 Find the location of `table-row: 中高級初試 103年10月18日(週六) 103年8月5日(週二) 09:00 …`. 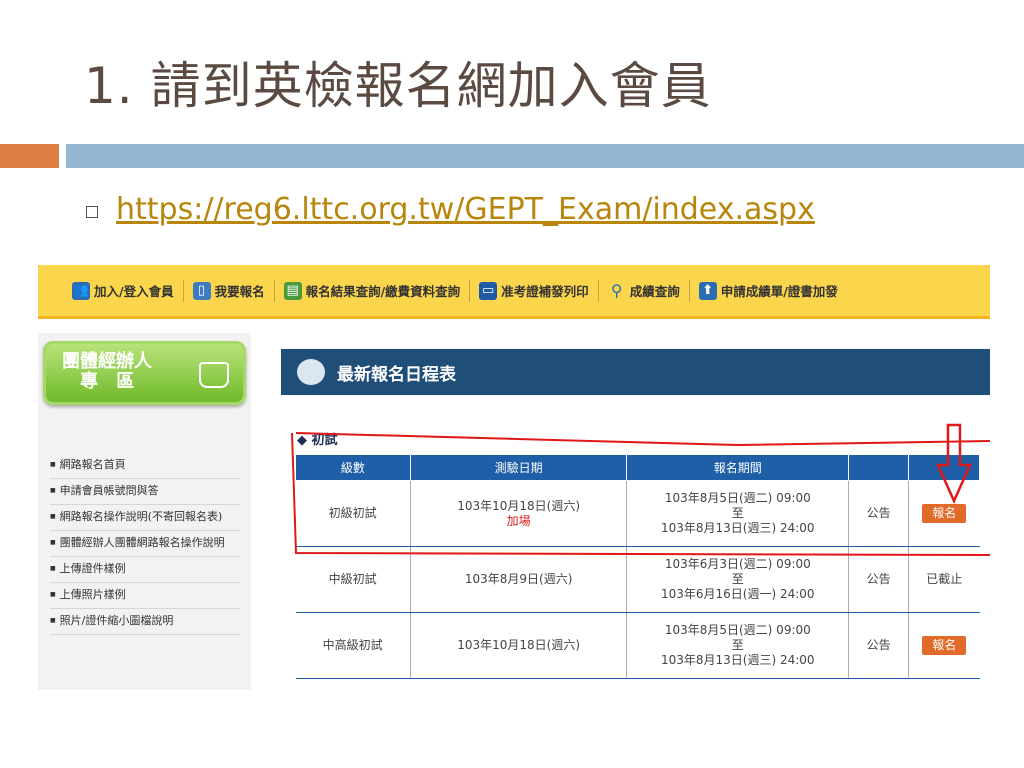

table-row: 中高級初試 103年10月18日(週六) 103年8月5日(週二) 09:00 … is located at coordinates (637, 645).